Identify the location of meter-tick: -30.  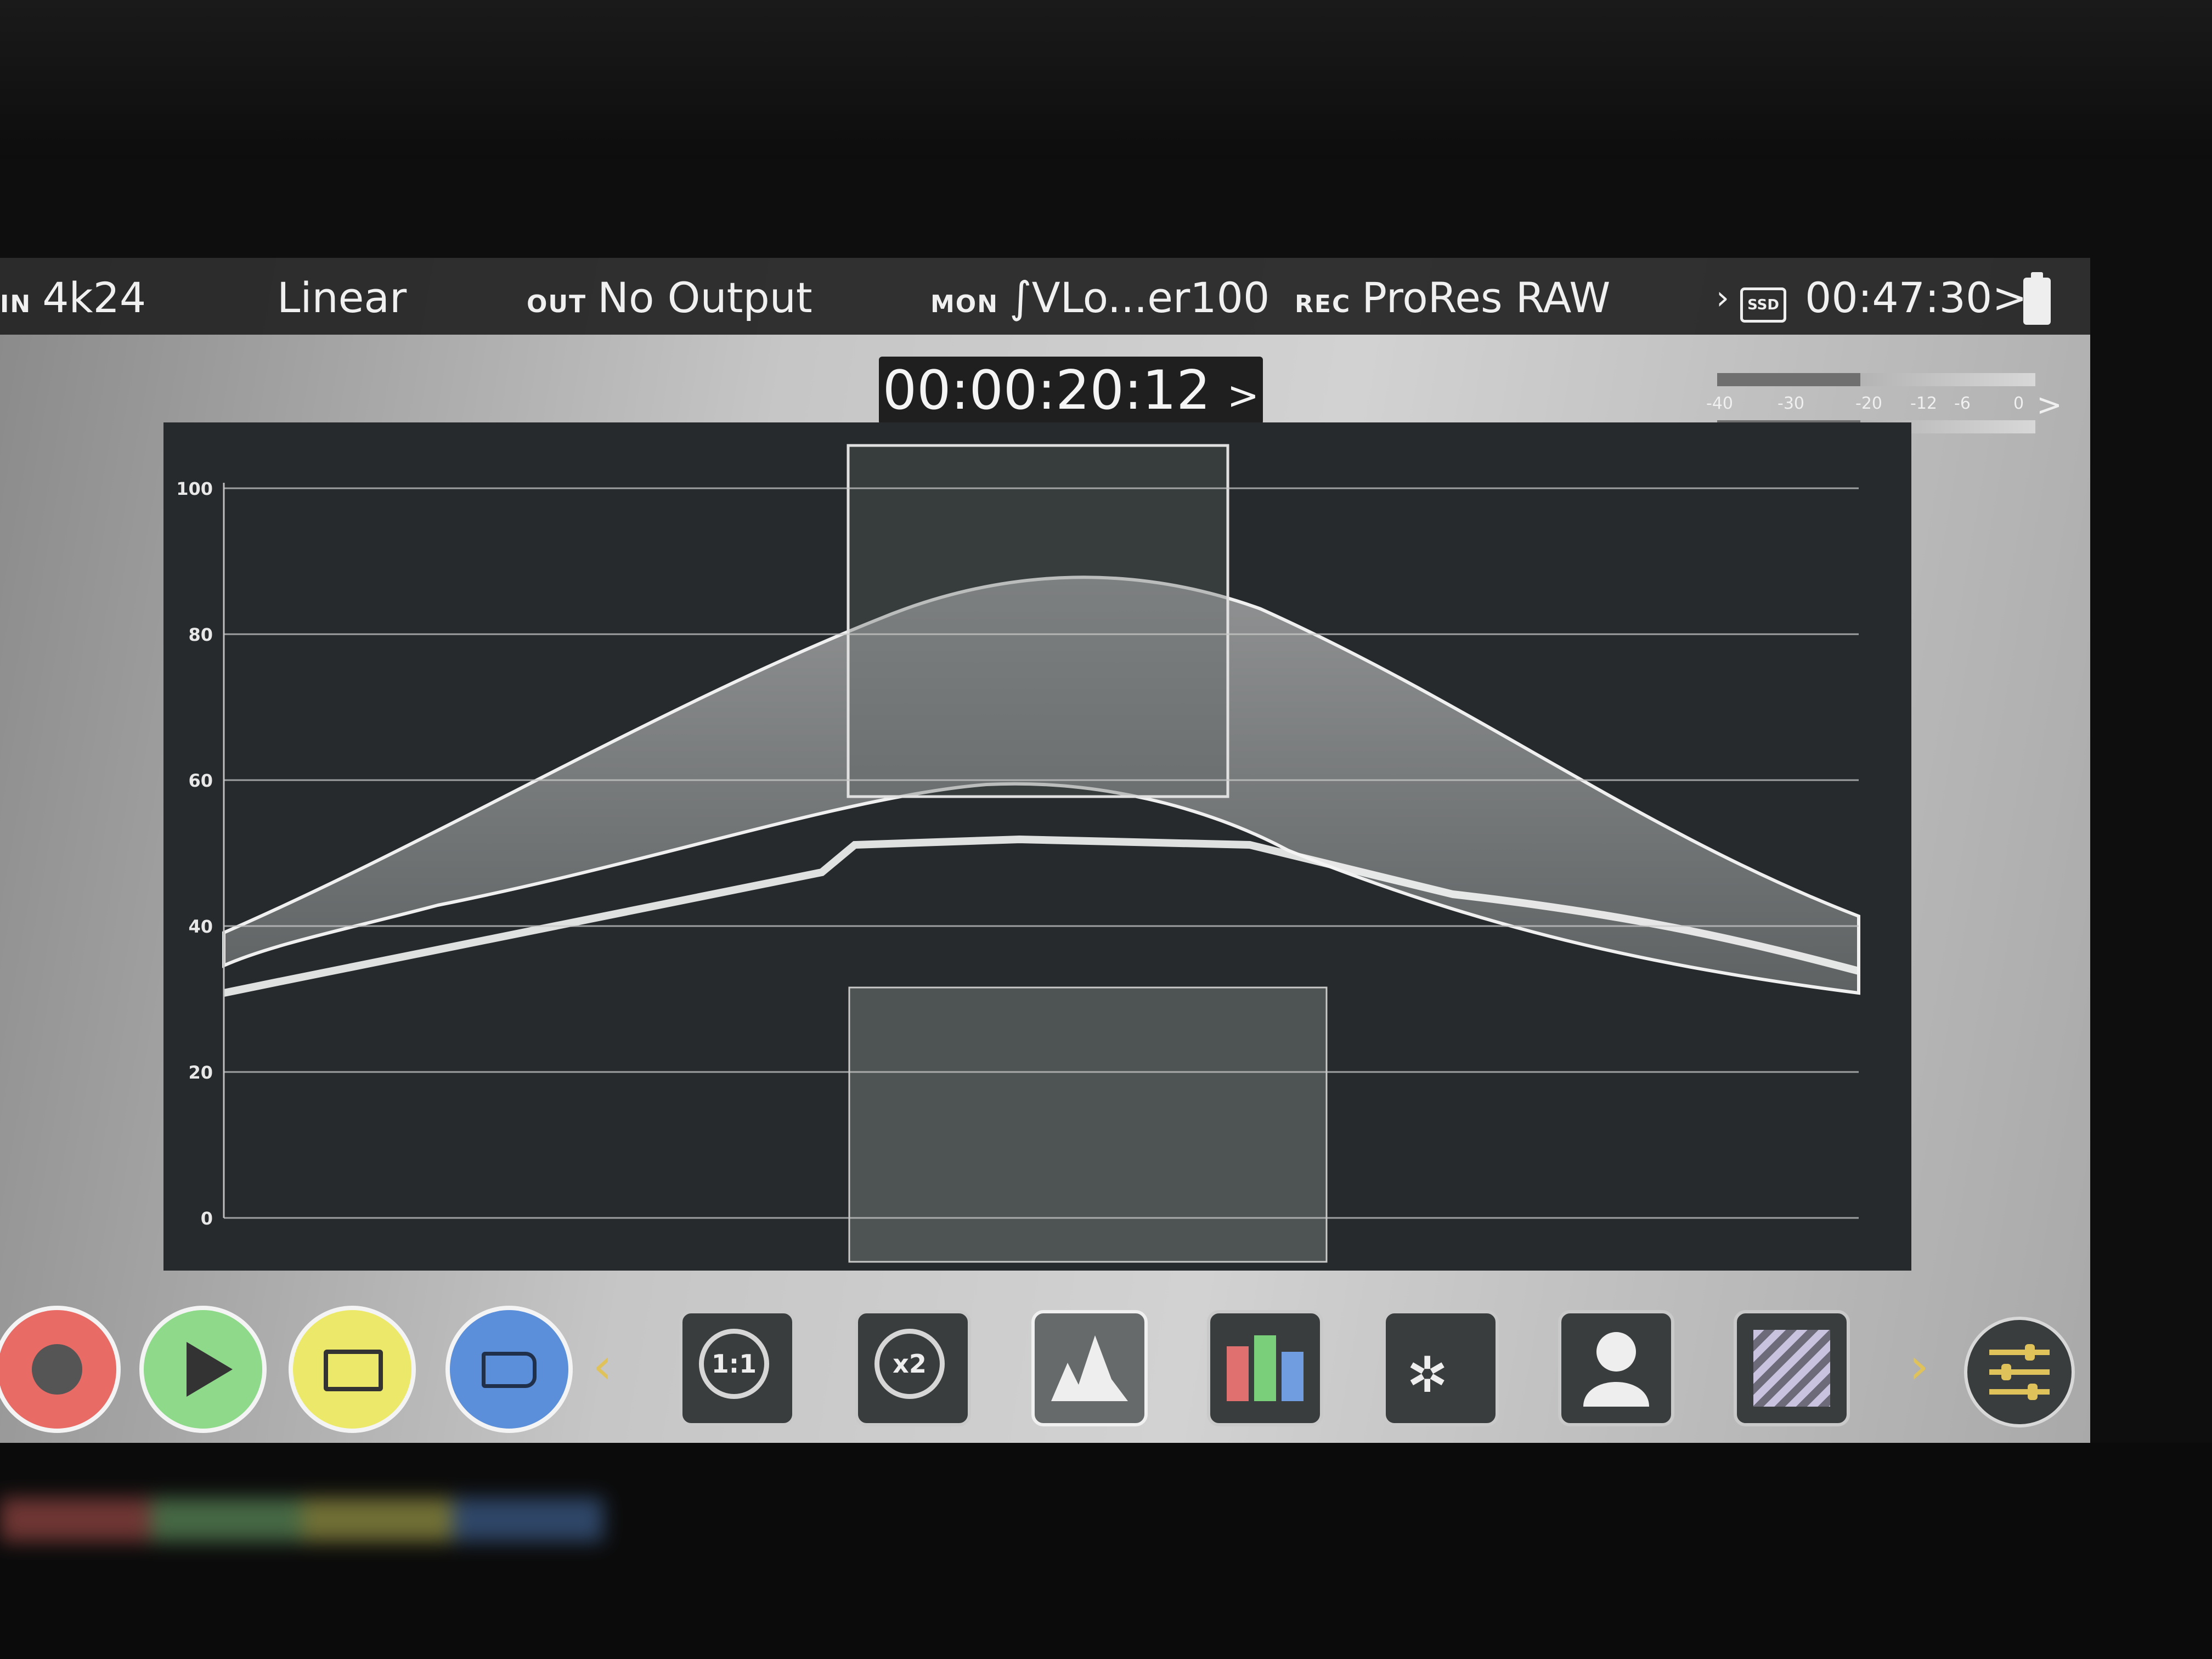
(1791, 404).